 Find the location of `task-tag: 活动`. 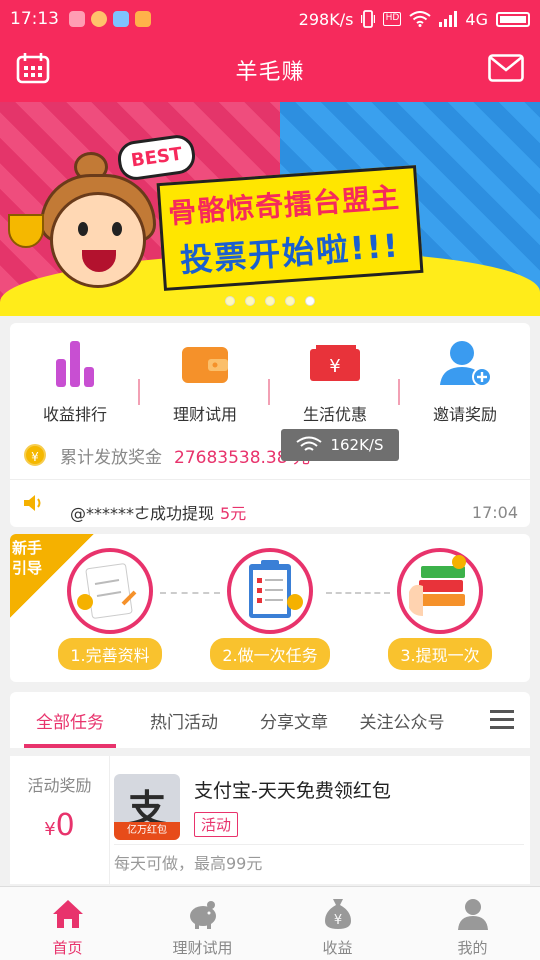

task-tag: 活动 is located at coordinates (216, 824).